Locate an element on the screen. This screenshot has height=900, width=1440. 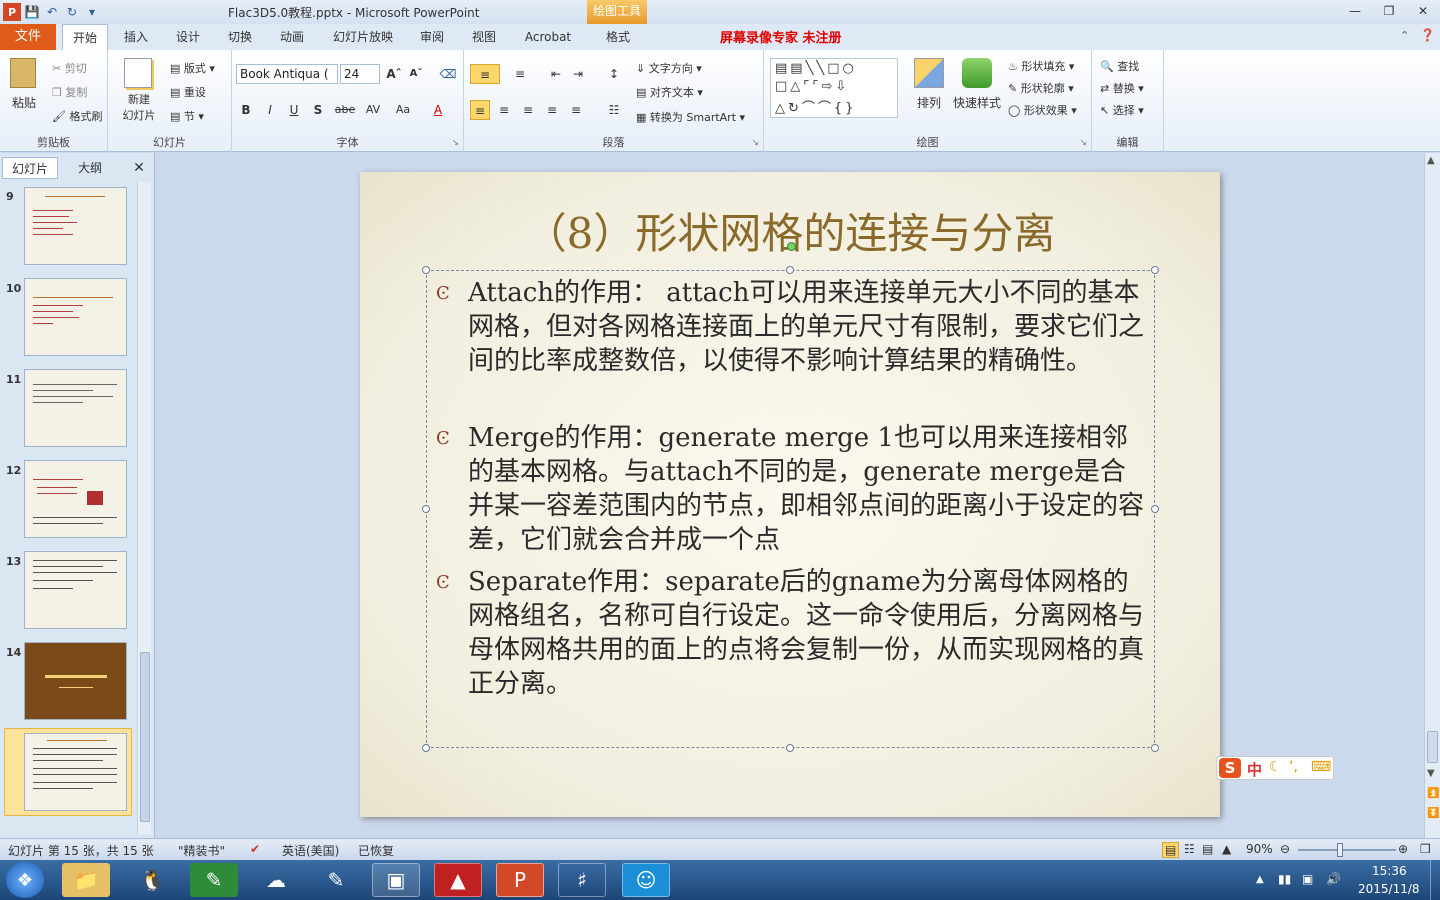
format-painter-button: 🖌 格式刷 is located at coordinates (77, 116).